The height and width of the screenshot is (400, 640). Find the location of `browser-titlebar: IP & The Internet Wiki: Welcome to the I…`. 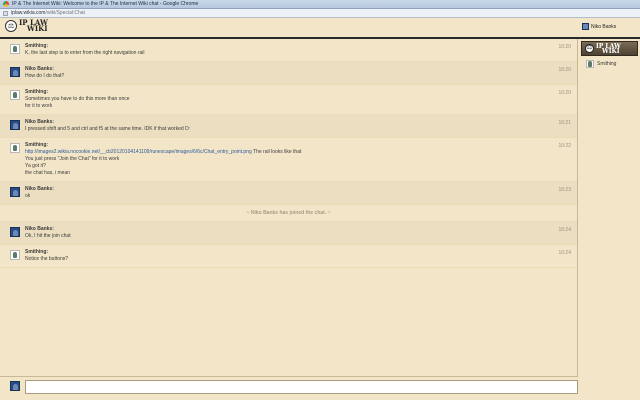

browser-titlebar: IP & The Internet Wiki: Welcome to the I… is located at coordinates (320, 4).